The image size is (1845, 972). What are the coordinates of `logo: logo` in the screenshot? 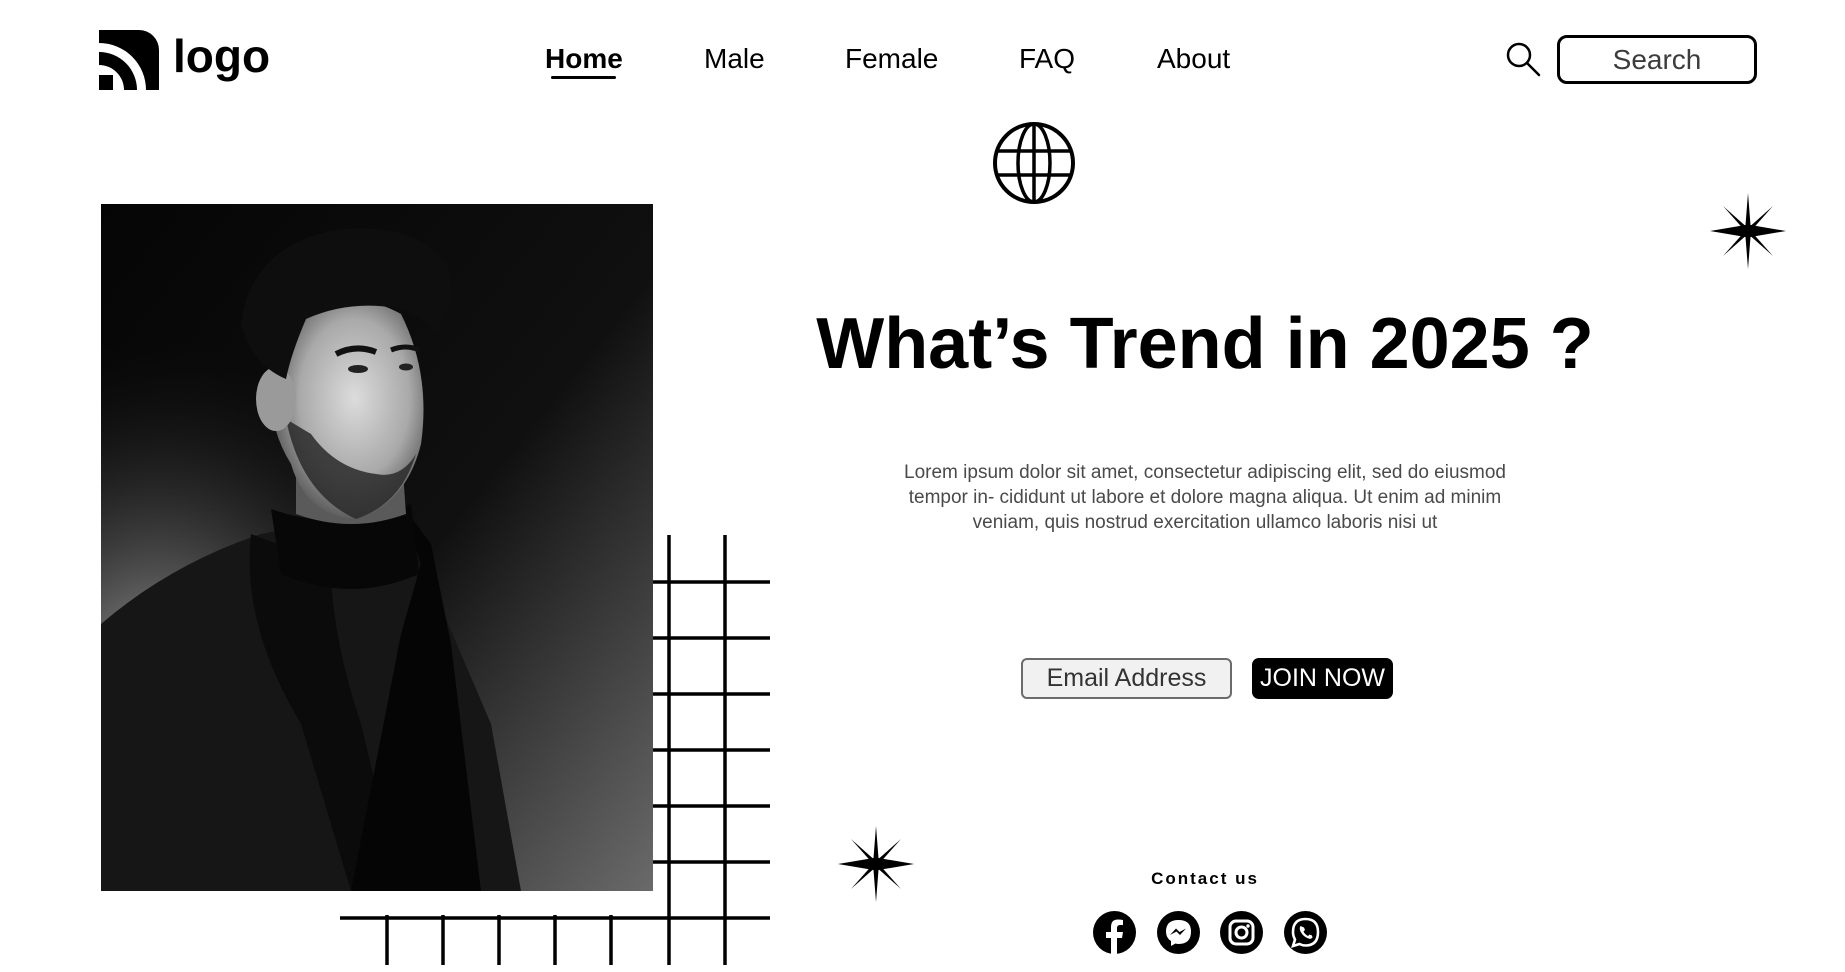 It's located at (194, 60).